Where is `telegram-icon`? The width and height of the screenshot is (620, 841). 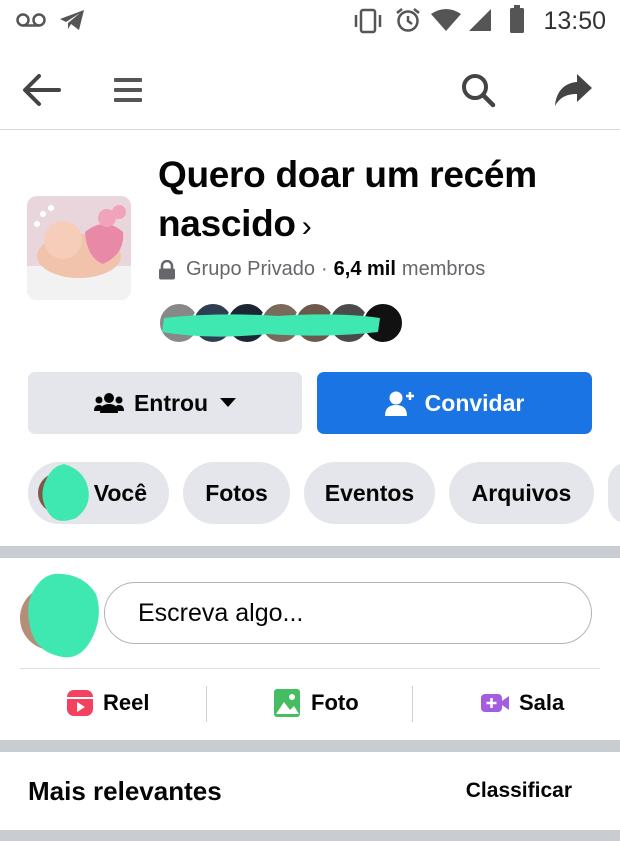 telegram-icon is located at coordinates (72, 20).